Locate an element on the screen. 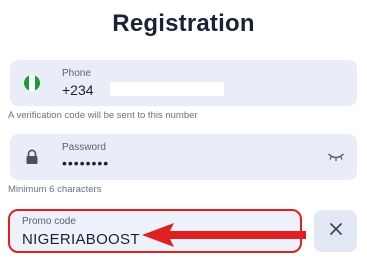 This screenshot has height=259, width=367. phone-country-code: +234 is located at coordinates (78, 90).